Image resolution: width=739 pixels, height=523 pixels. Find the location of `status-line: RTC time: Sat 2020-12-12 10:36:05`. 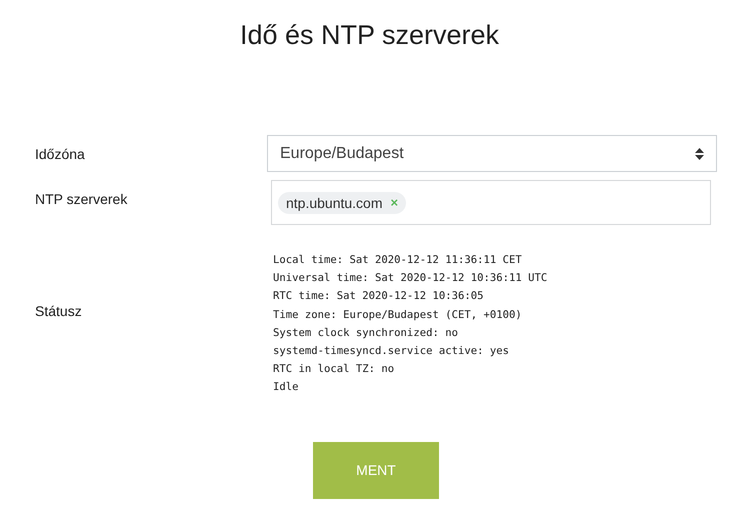

status-line: RTC time: Sat 2020-12-12 10:36:05 is located at coordinates (378, 296).